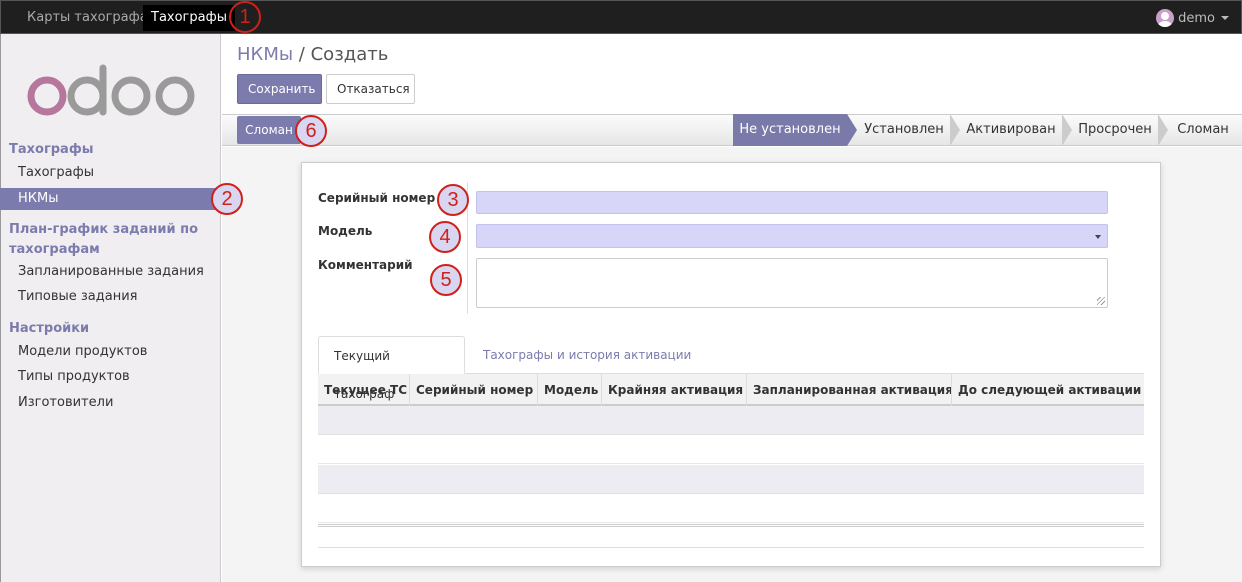  I want to click on stage-installed: Установлен, so click(904, 130).